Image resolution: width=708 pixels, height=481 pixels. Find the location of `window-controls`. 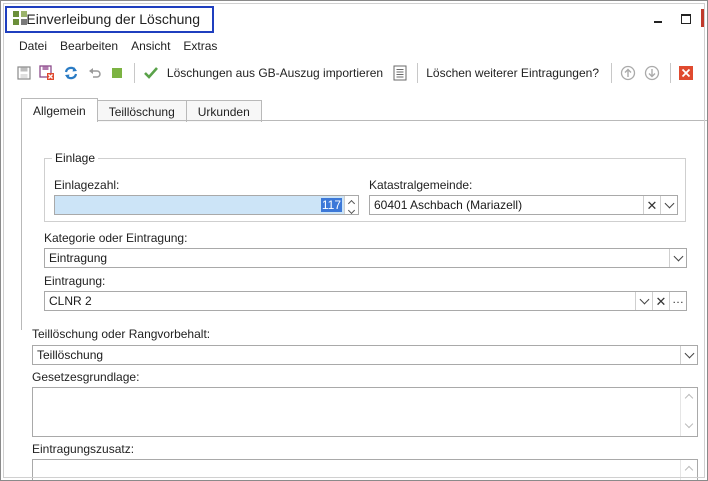

window-controls is located at coordinates (677, 19).